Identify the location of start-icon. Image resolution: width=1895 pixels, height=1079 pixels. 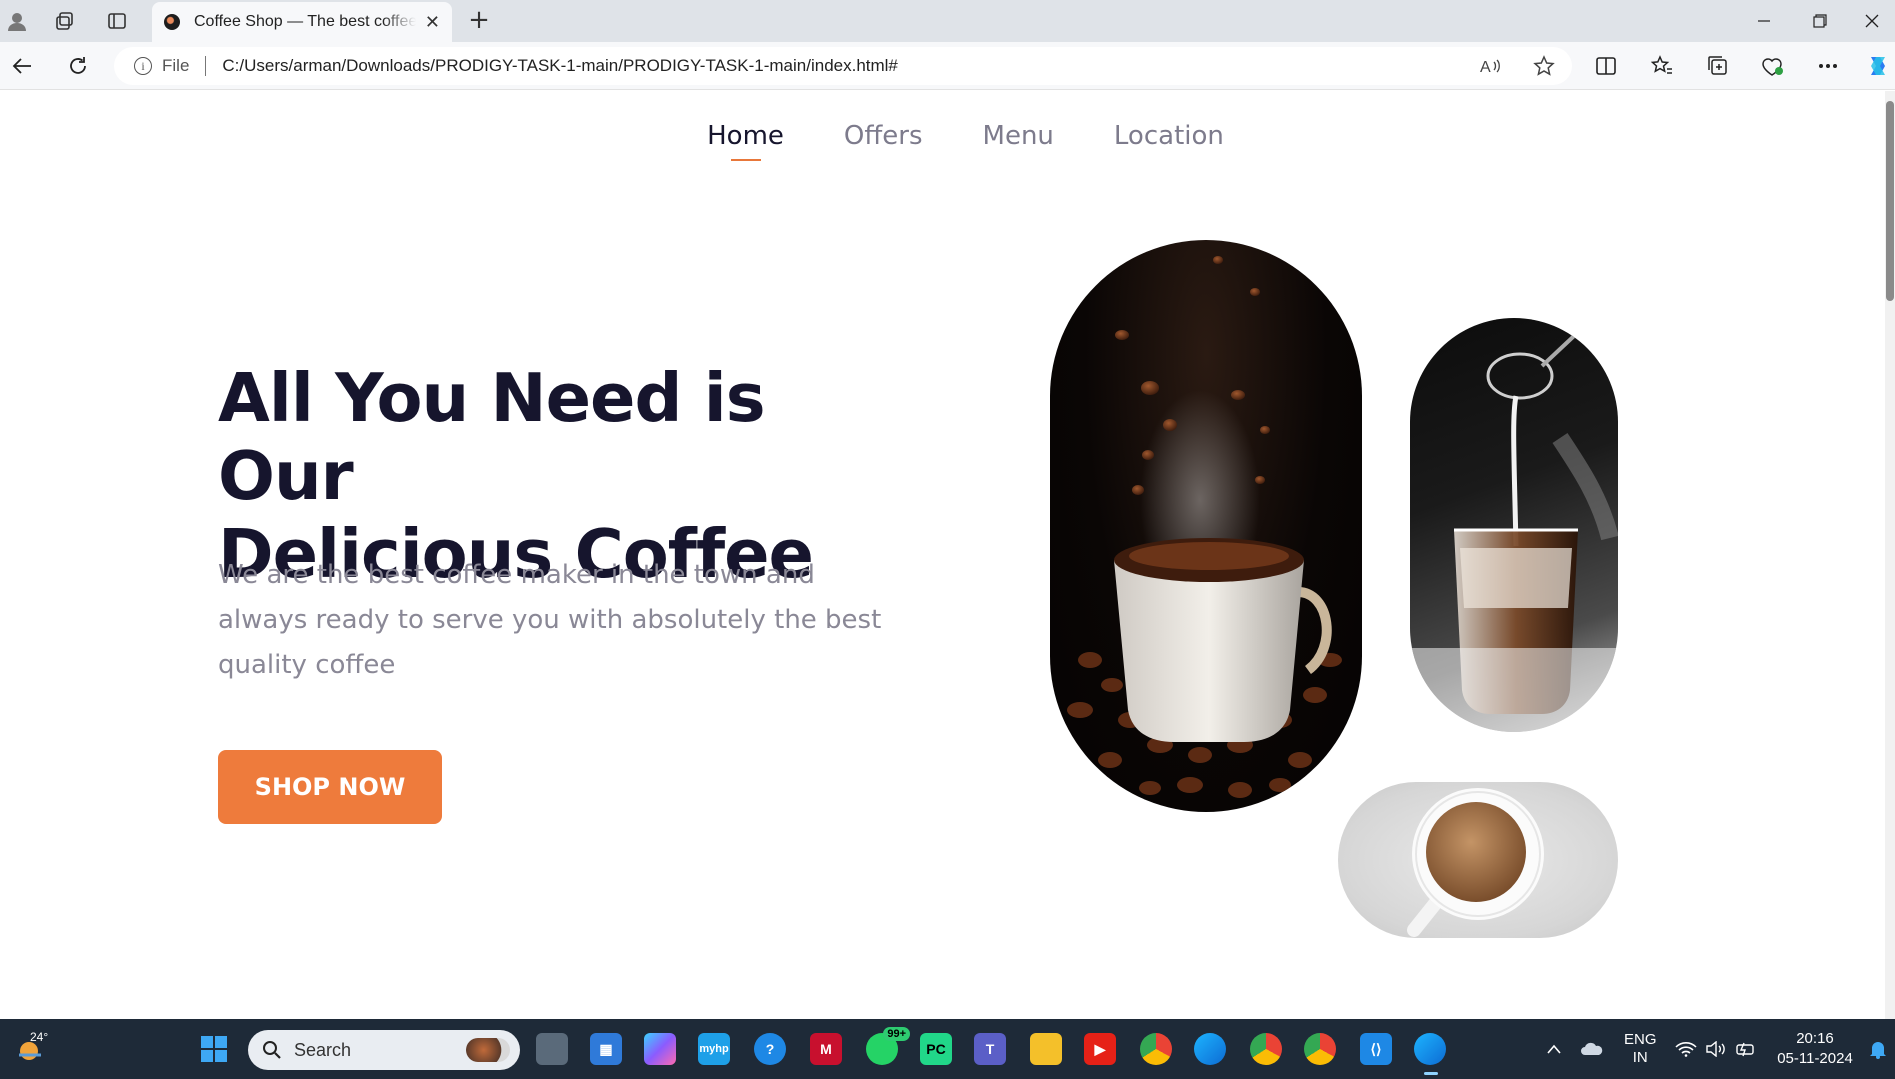
(214, 1049).